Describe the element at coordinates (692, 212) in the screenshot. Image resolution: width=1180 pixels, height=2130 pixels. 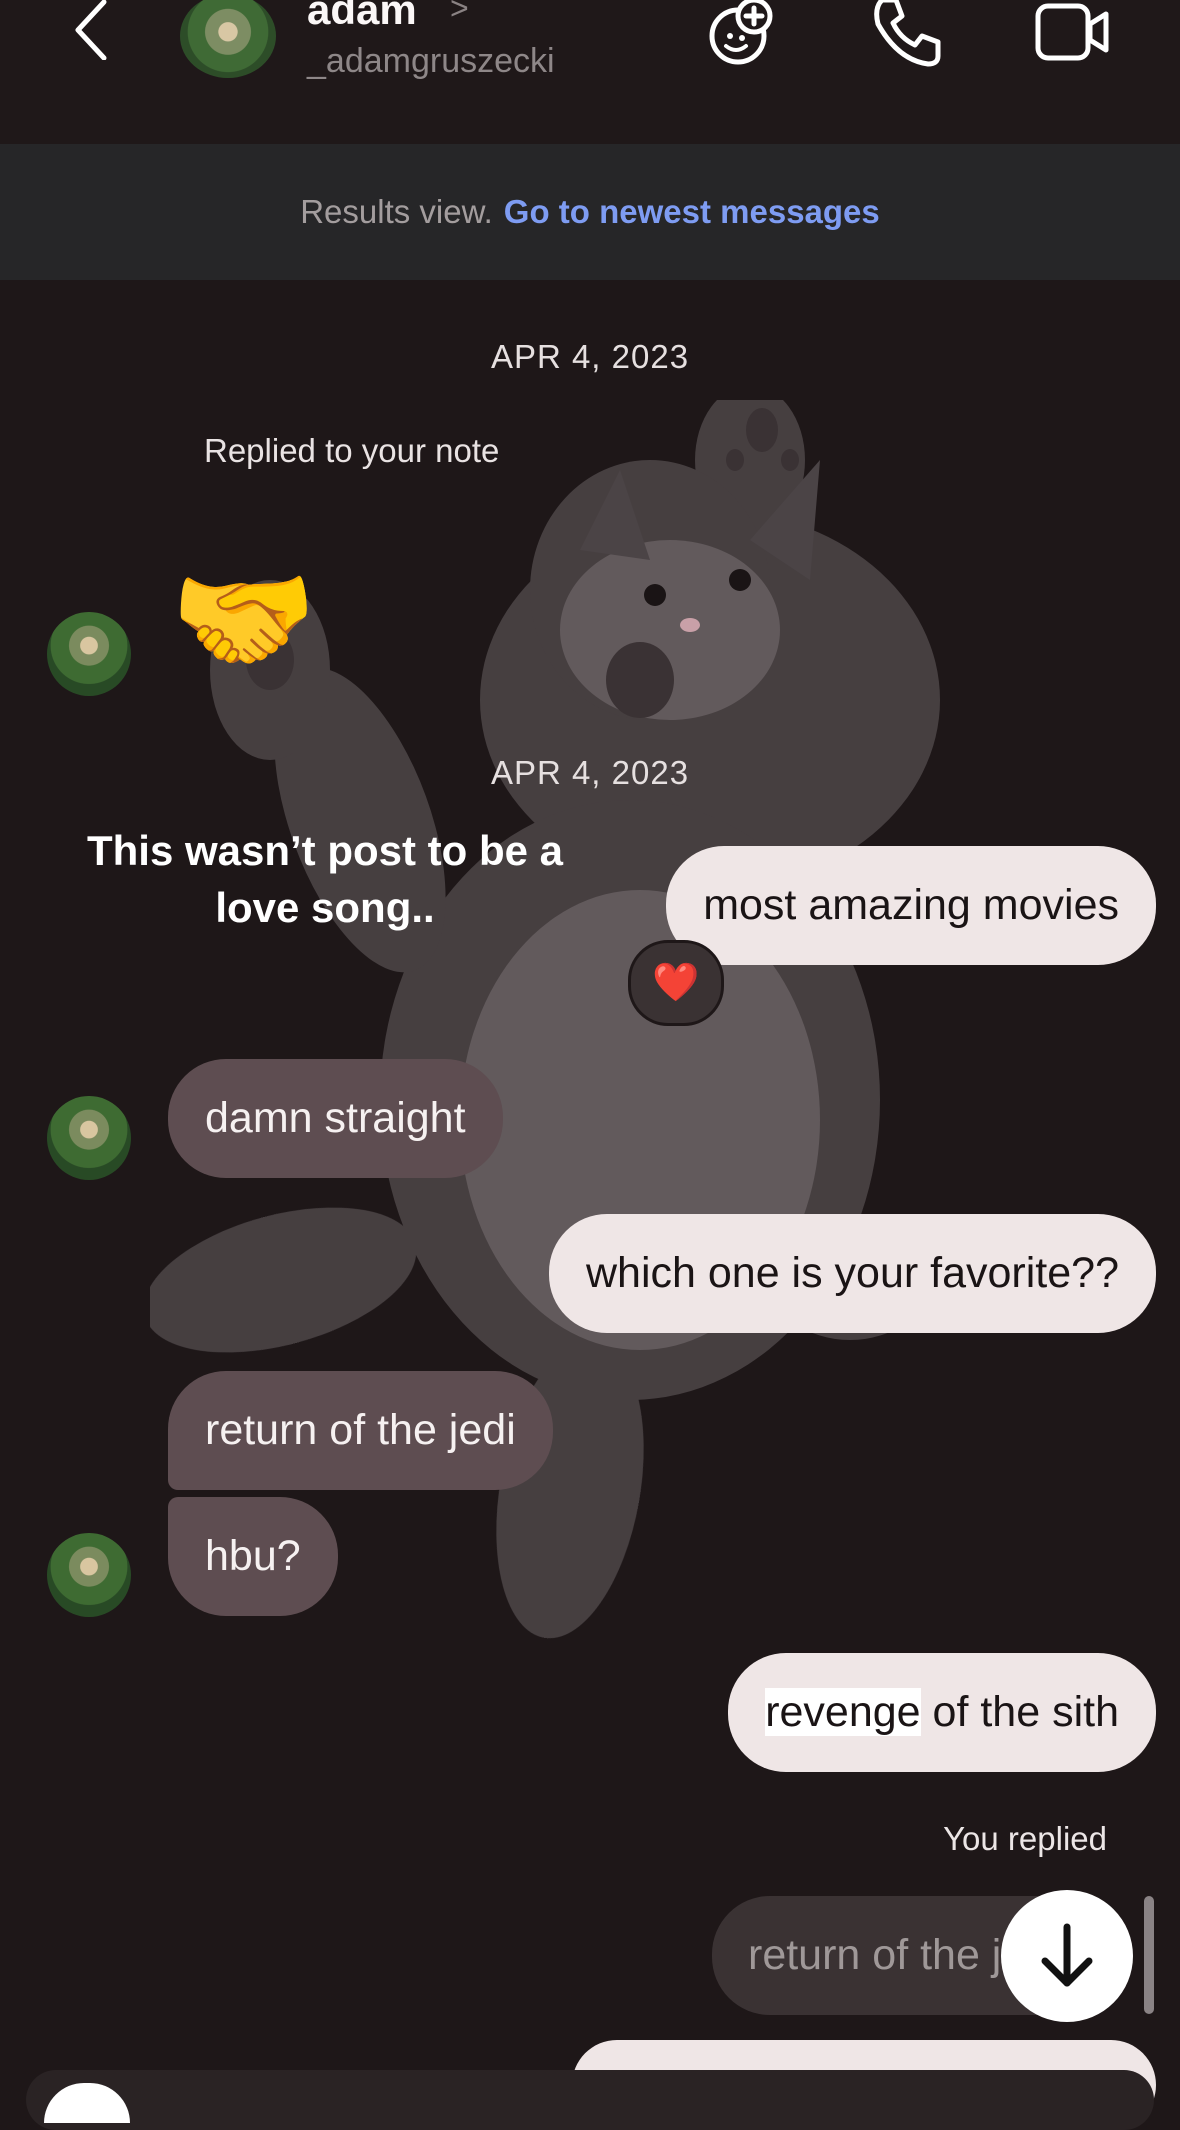
I see `go-to-newest-link: Go to newest messages` at that location.